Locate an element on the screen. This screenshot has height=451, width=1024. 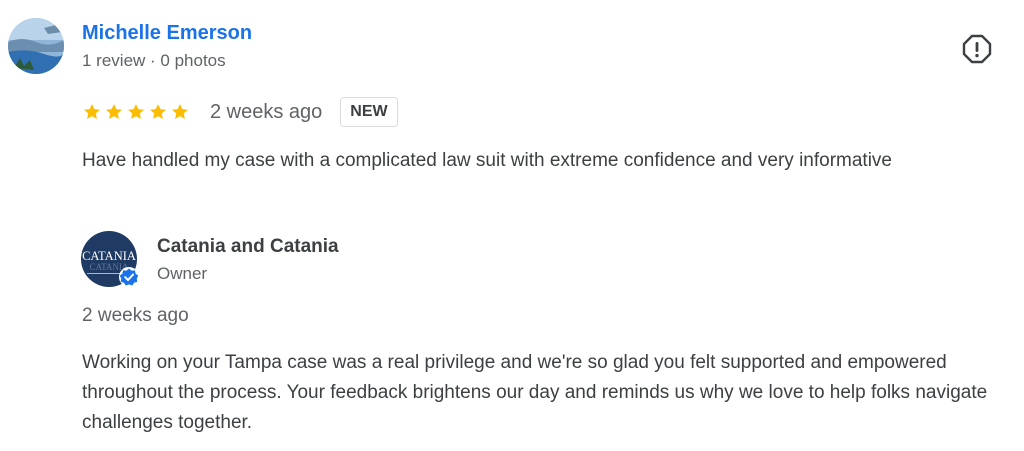
rating-row: 2 weeks ago NEW is located at coordinates (240, 112).